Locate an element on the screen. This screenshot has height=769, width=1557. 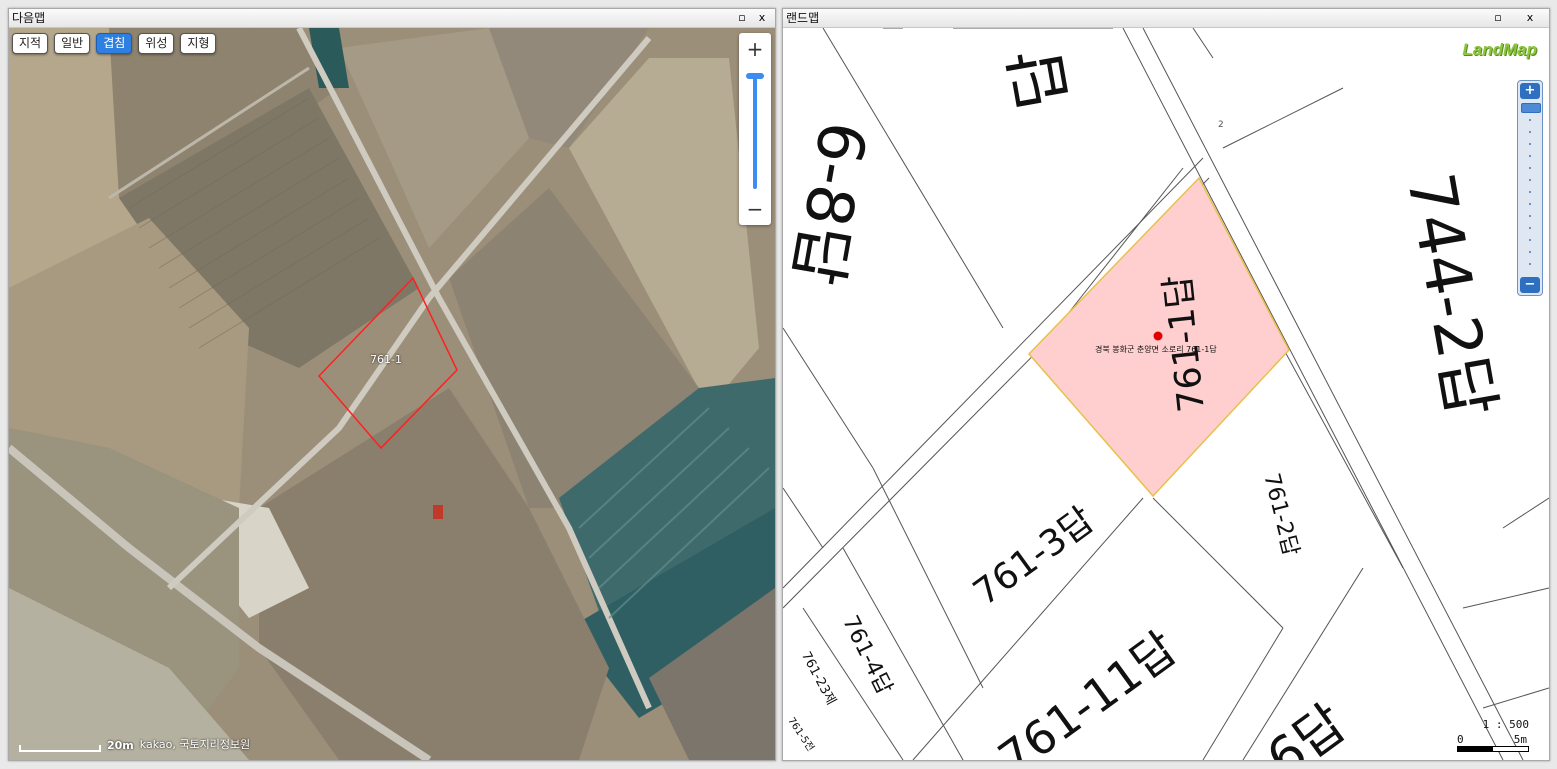
parcel-label: 761-1 is located at coordinates (386, 359).